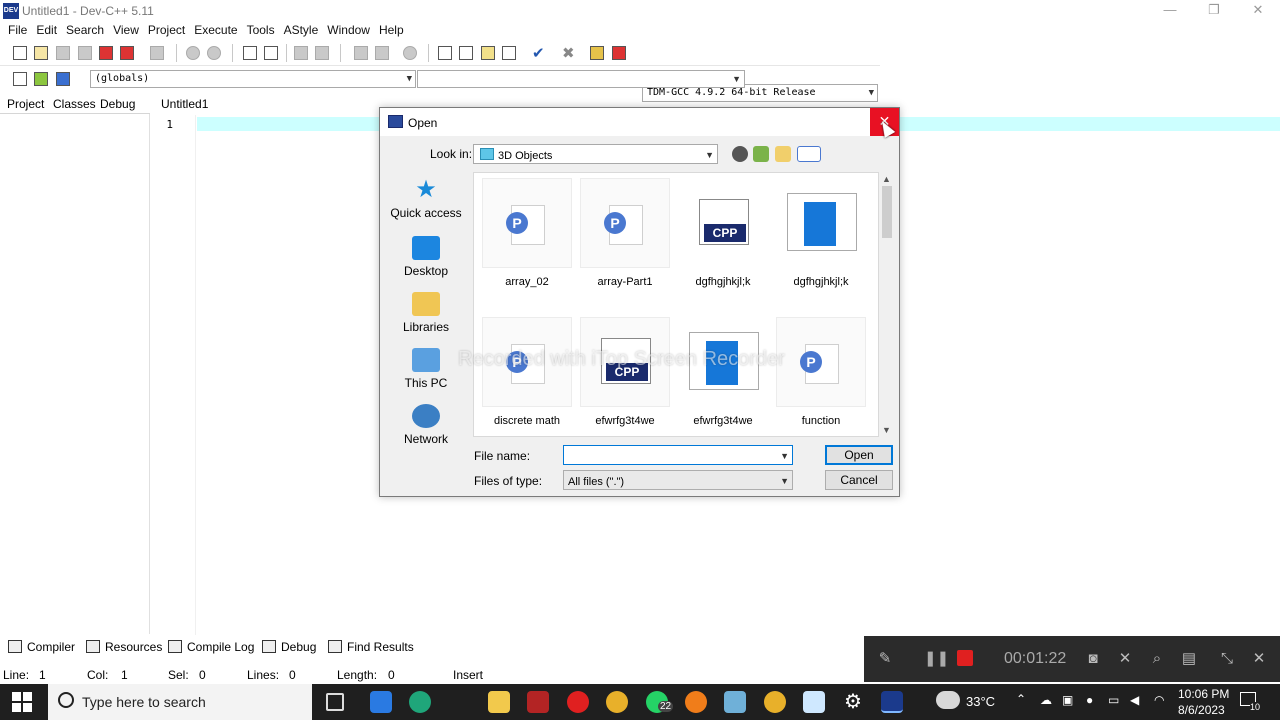 Image resolution: width=1280 pixels, height=720 pixels. What do you see at coordinates (322, 53) in the screenshot?
I see `bookmark-icon` at bounding box center [322, 53].